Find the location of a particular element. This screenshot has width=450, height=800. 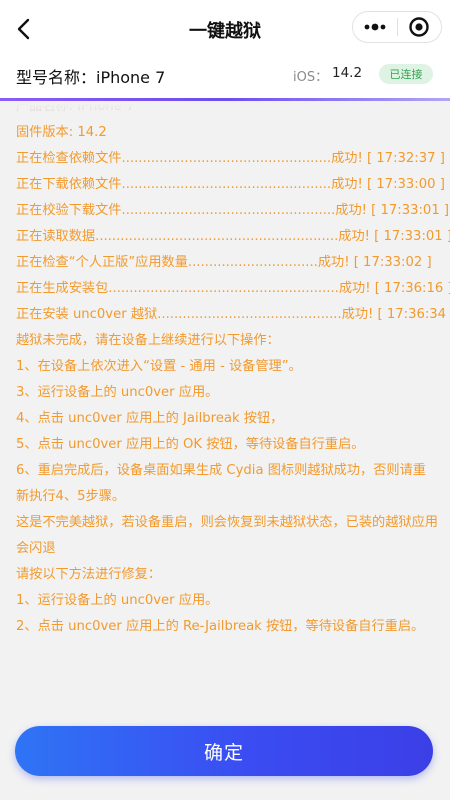

more-dots-icon is located at coordinates (375, 27).